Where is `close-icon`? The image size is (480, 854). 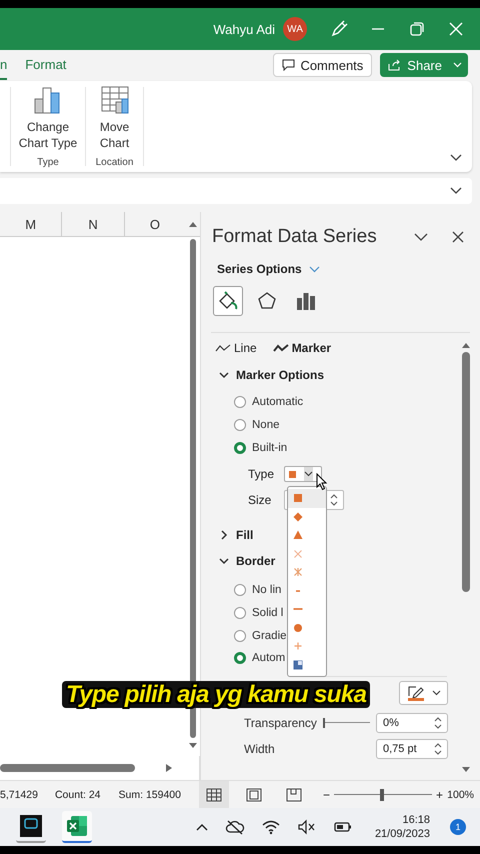 close-icon is located at coordinates (458, 237).